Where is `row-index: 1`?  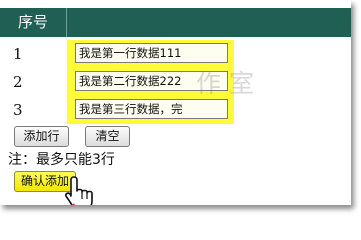 row-index: 1 is located at coordinates (18, 54).